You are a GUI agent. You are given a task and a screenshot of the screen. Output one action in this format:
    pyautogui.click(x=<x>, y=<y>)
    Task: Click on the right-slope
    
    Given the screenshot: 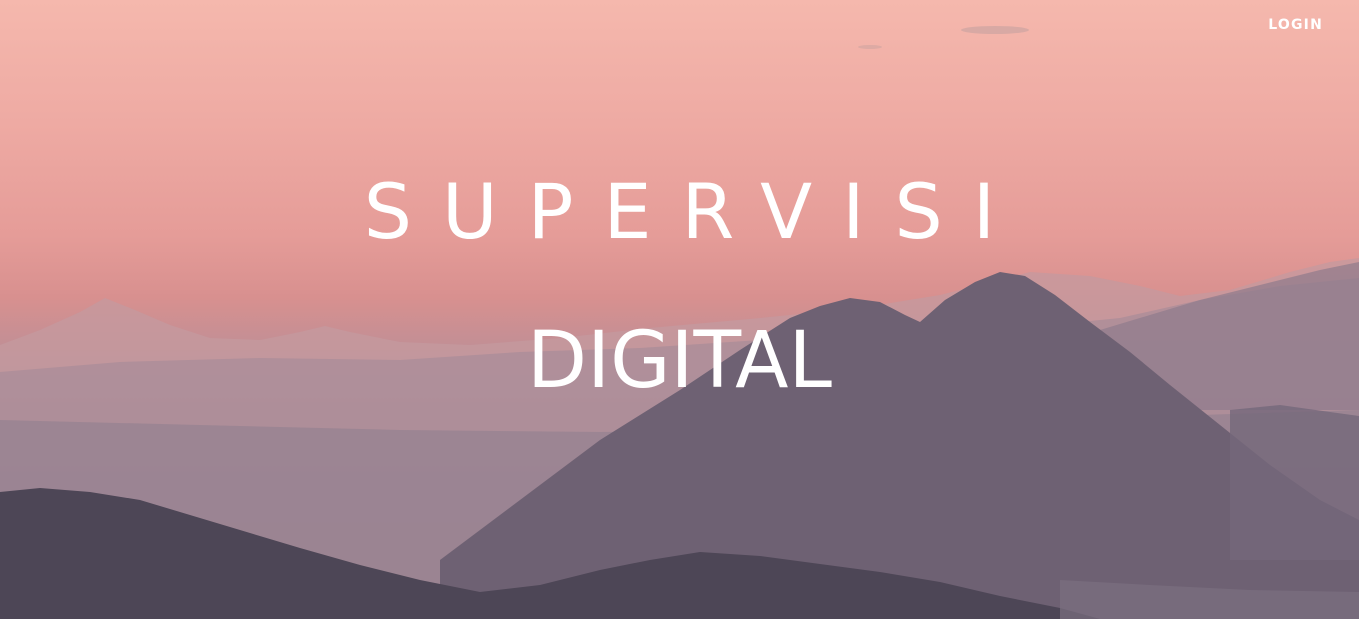 What is the action you would take?
    pyautogui.click(x=1294, y=482)
    